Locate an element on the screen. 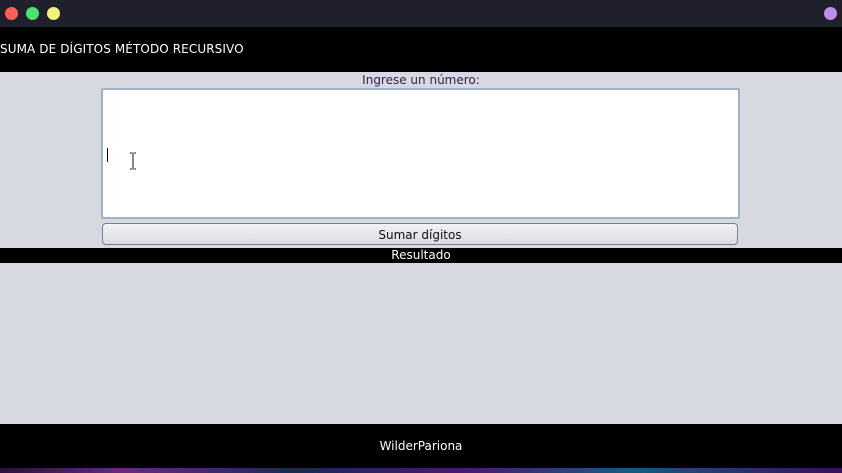 The width and height of the screenshot is (842, 473). result-header: Resultado is located at coordinates (421, 255).